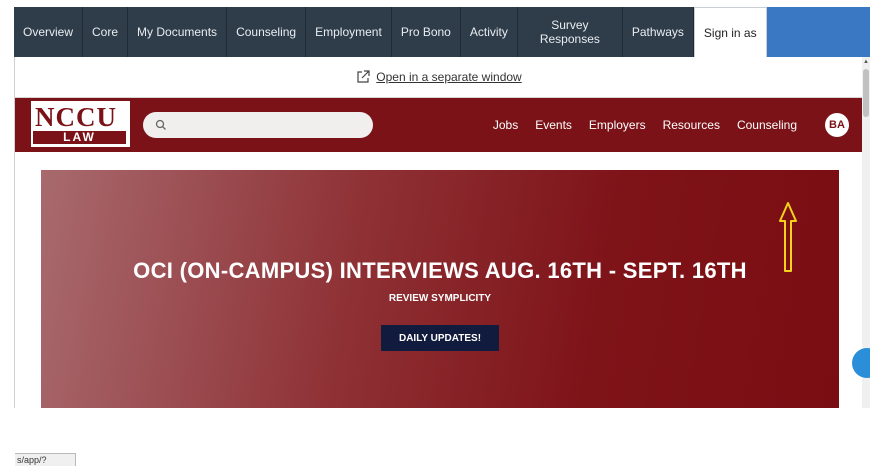 The width and height of the screenshot is (870, 466). I want to click on search-icon, so click(160, 124).